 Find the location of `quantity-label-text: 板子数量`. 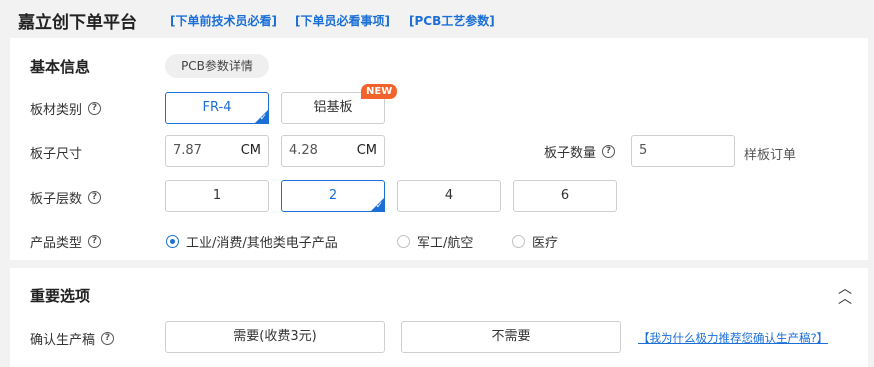

quantity-label-text: 板子数量 is located at coordinates (570, 153).